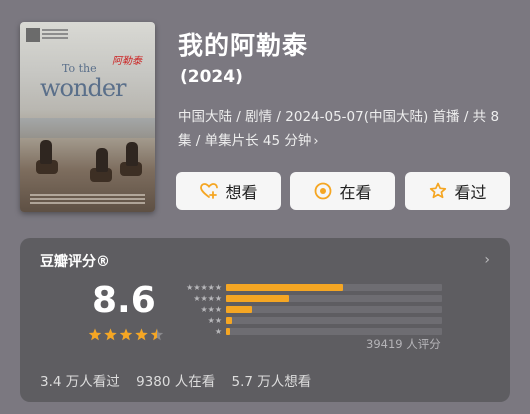 The height and width of the screenshot is (414, 530). Describe the element at coordinates (87, 195) in the screenshot. I see `poster-credits` at that location.